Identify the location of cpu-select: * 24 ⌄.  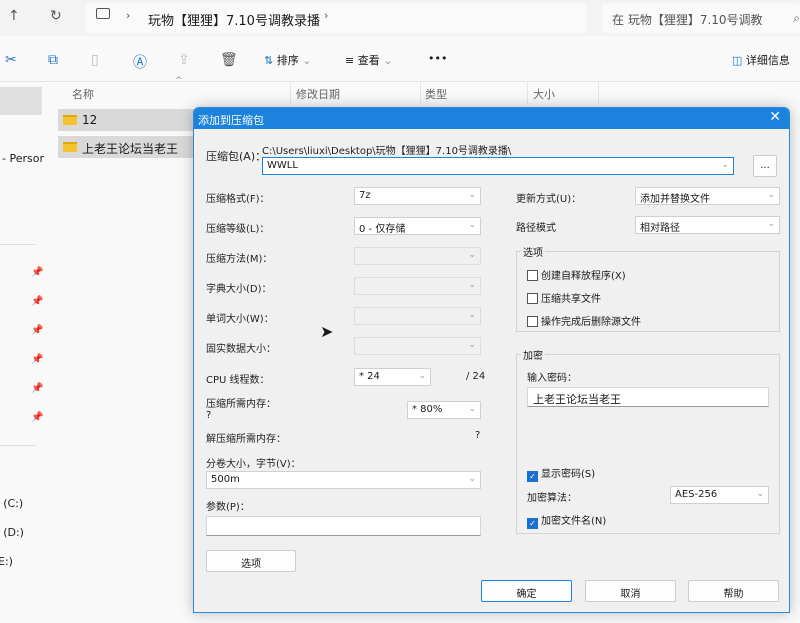
(392, 377).